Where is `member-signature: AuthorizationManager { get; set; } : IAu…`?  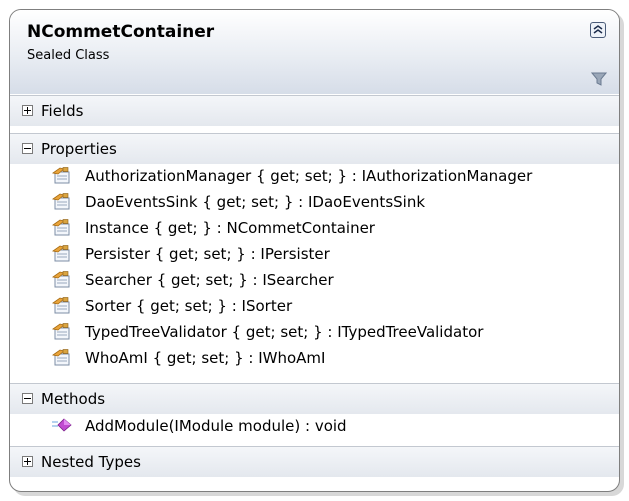
member-signature: AuthorizationManager { get; set; } : IAu… is located at coordinates (309, 176).